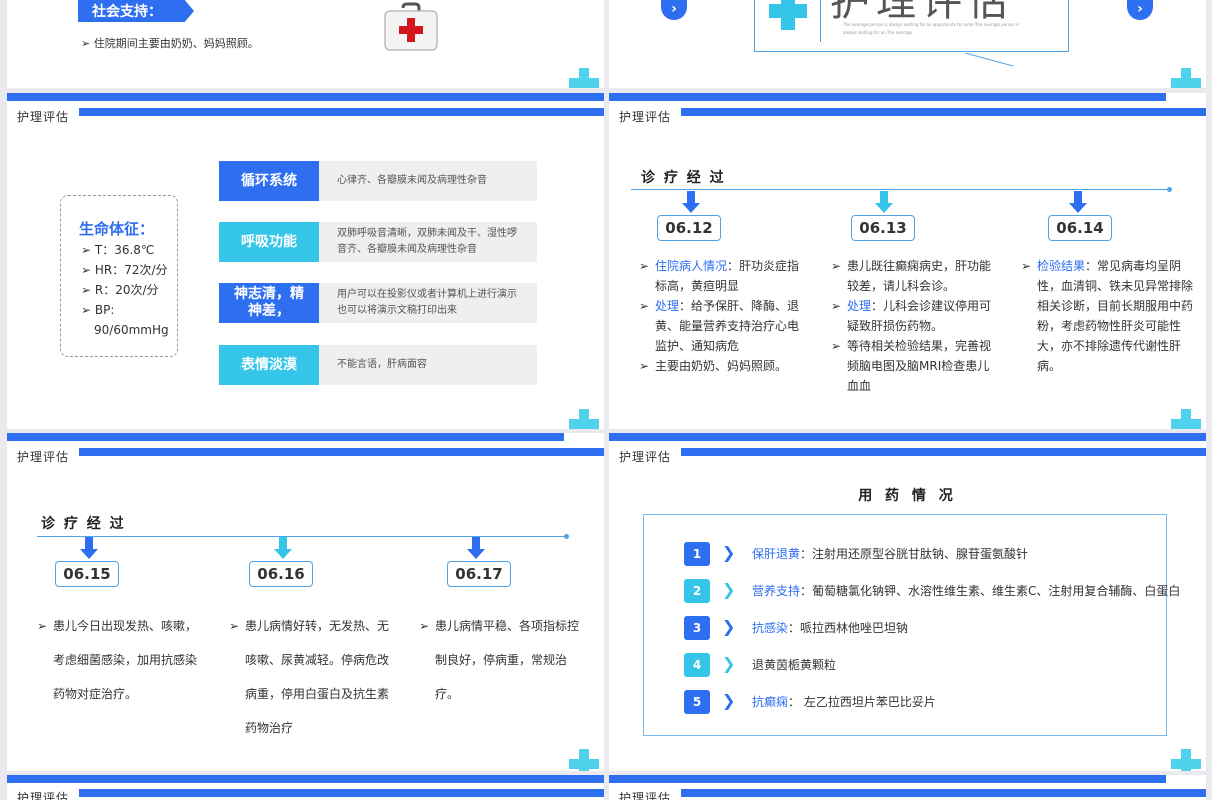 The image size is (1212, 800). I want to click on item-number: 4, so click(697, 665).